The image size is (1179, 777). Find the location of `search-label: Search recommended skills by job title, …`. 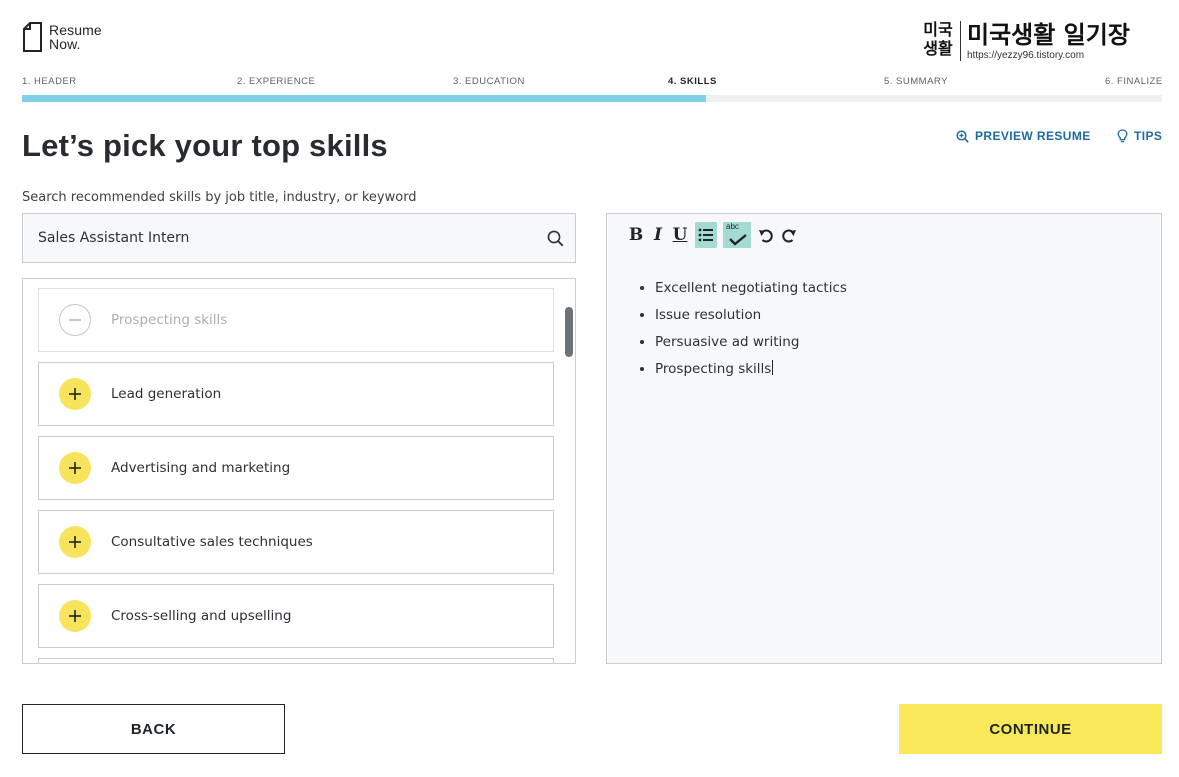

search-label: Search recommended skills by job title, … is located at coordinates (219, 197).